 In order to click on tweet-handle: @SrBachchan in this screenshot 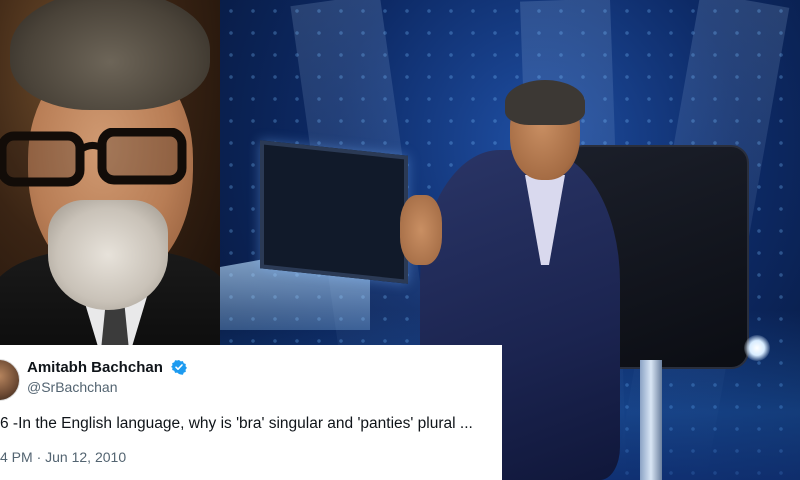, I will do `click(72, 387)`.